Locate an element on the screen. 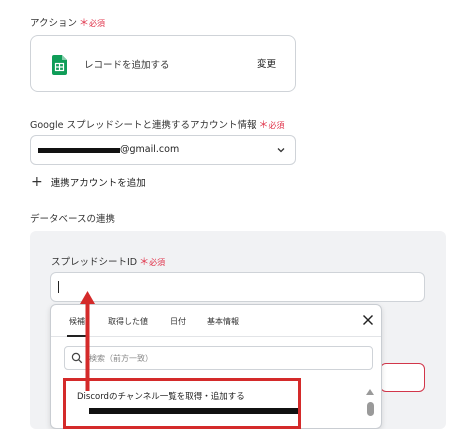  scroll-up-arrow-icon is located at coordinates (370, 392).